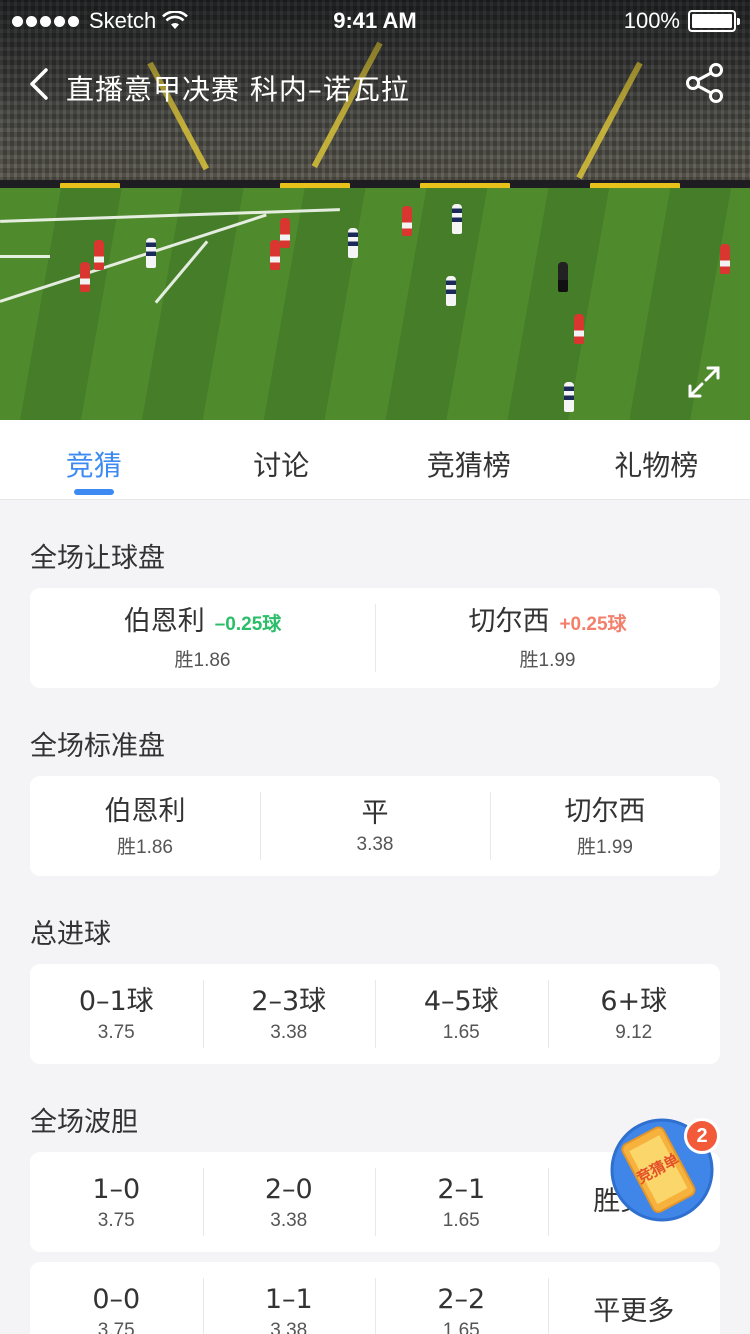 The height and width of the screenshot is (1334, 750). I want to click on bet-option-label: 1–1, so click(288, 1299).